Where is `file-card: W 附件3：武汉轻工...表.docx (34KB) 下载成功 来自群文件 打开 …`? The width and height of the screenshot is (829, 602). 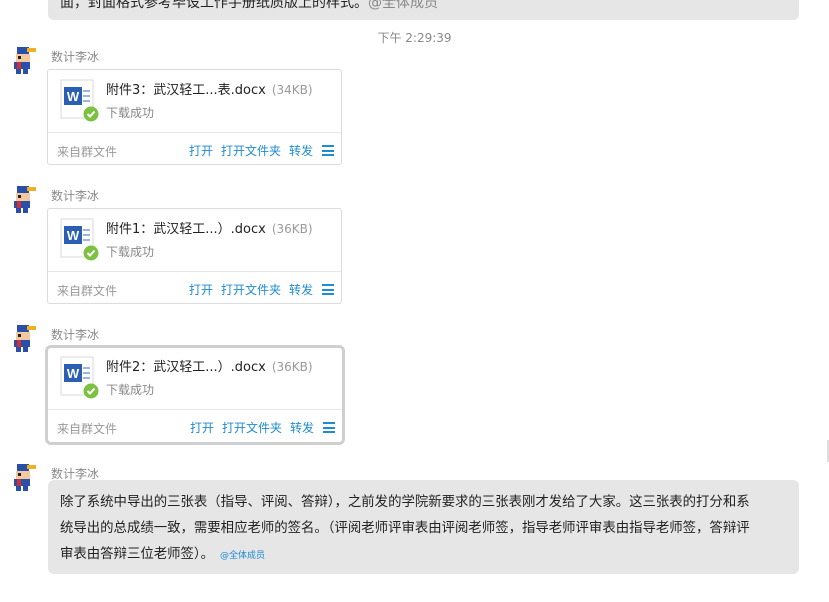 file-card: W 附件3：武汉轻工...表.docx (34KB) 下载成功 来自群文件 打开 … is located at coordinates (194, 117).